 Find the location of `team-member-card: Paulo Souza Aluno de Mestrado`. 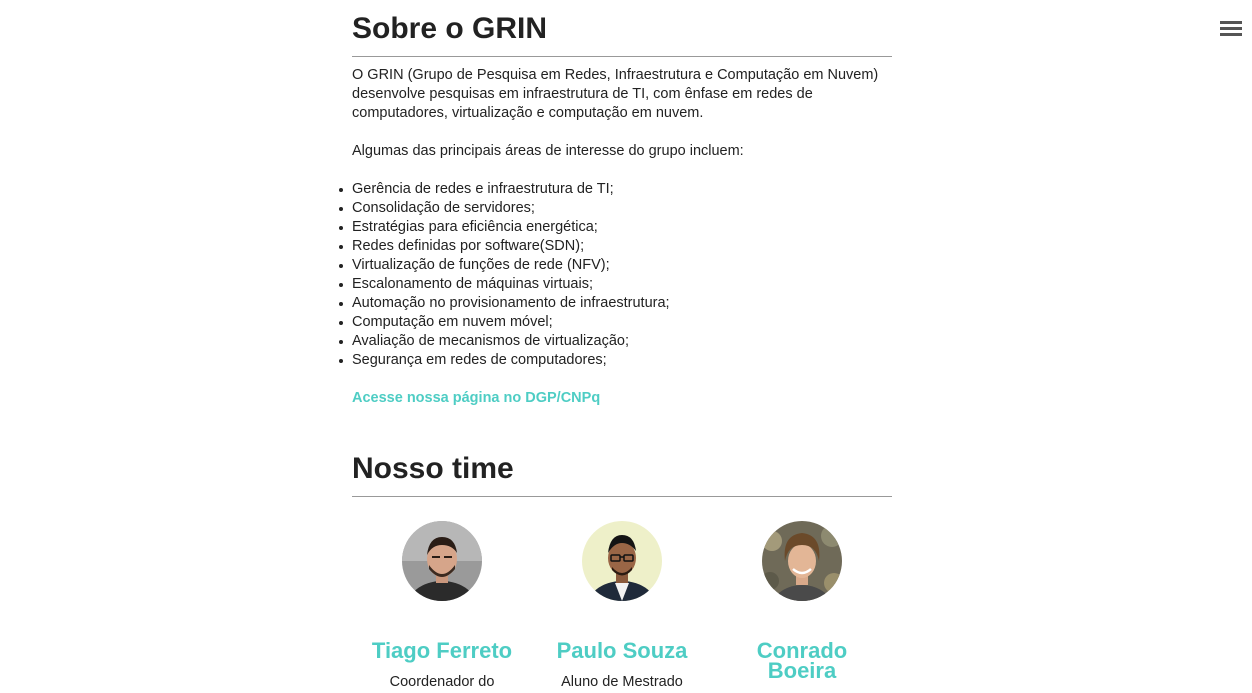

team-member-card: Paulo Souza Aluno de Mestrado is located at coordinates (622, 606).